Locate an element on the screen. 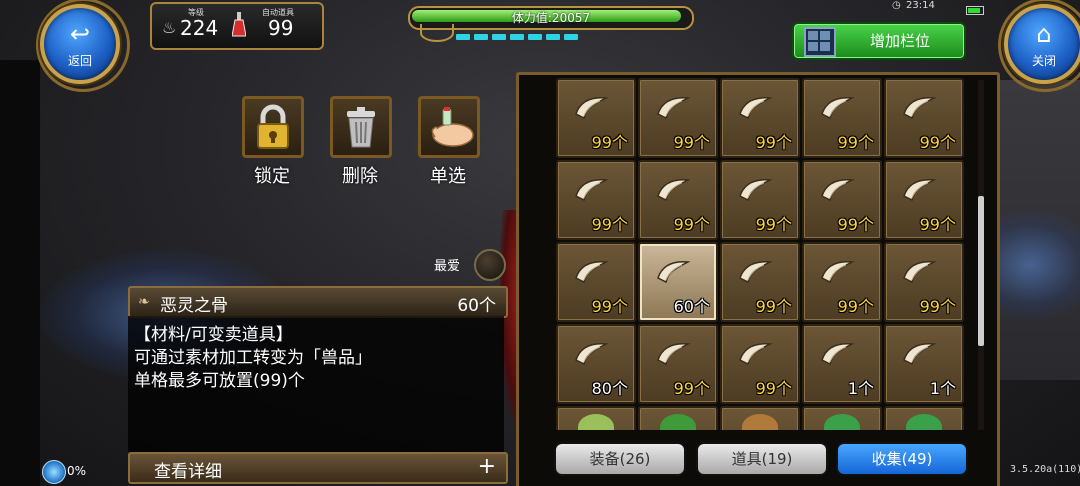  item-name-bar: ❧ 恶灵之骨 60个 is located at coordinates (318, 302).